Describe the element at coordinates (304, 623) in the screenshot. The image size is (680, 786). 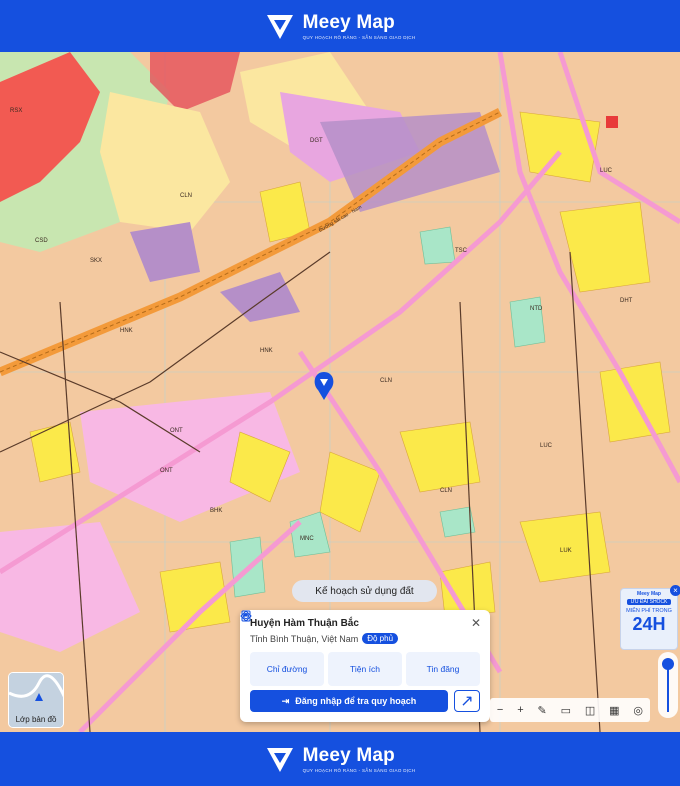
I see `district-name: Huyện Hàm Thuận Bắc` at that location.